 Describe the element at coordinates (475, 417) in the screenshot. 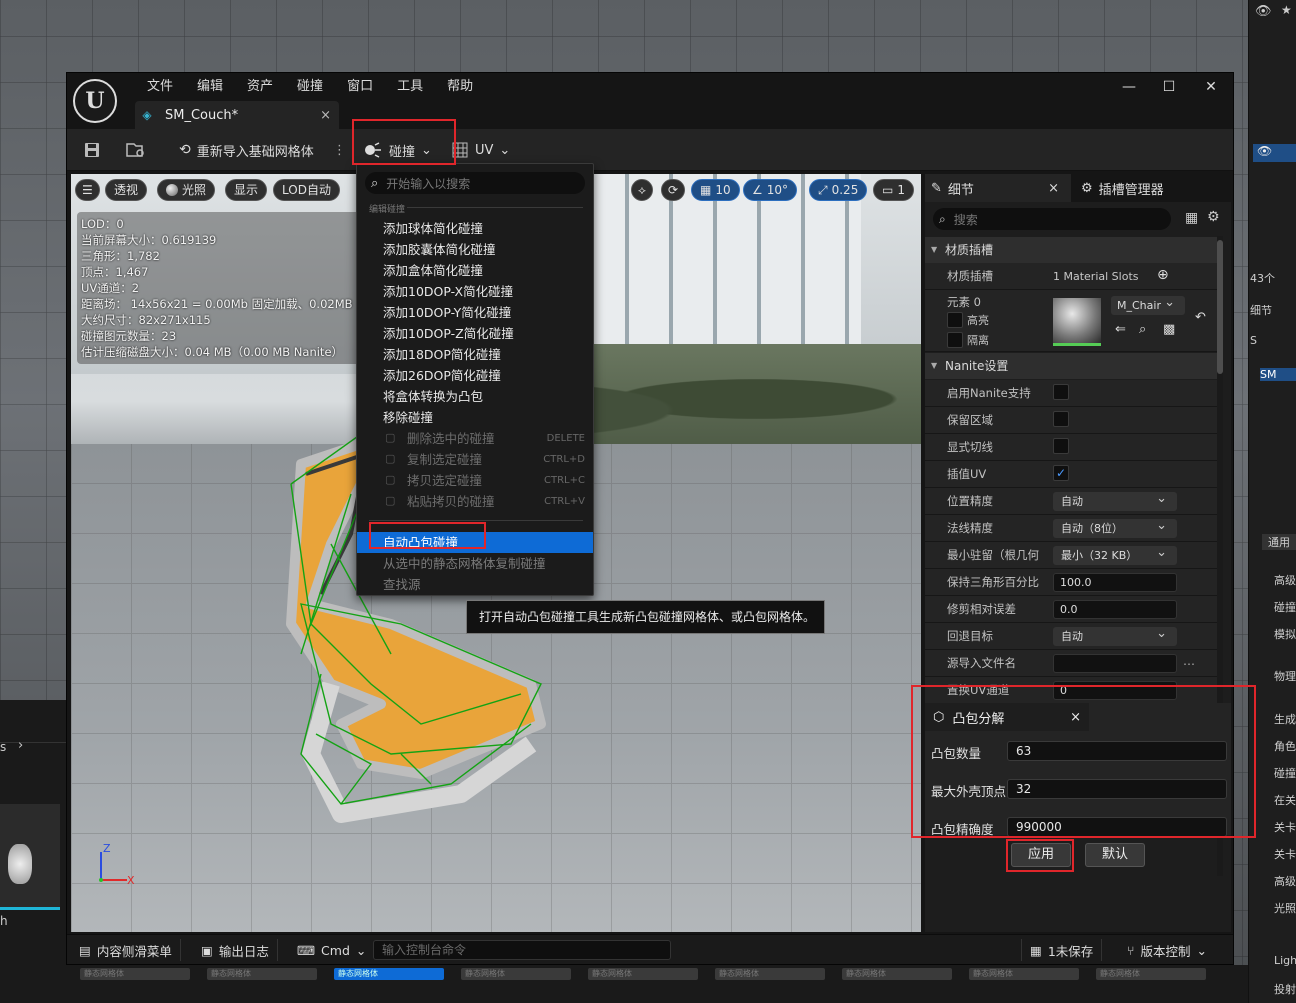

I see `collision-menu-item: 移除碰撞` at that location.